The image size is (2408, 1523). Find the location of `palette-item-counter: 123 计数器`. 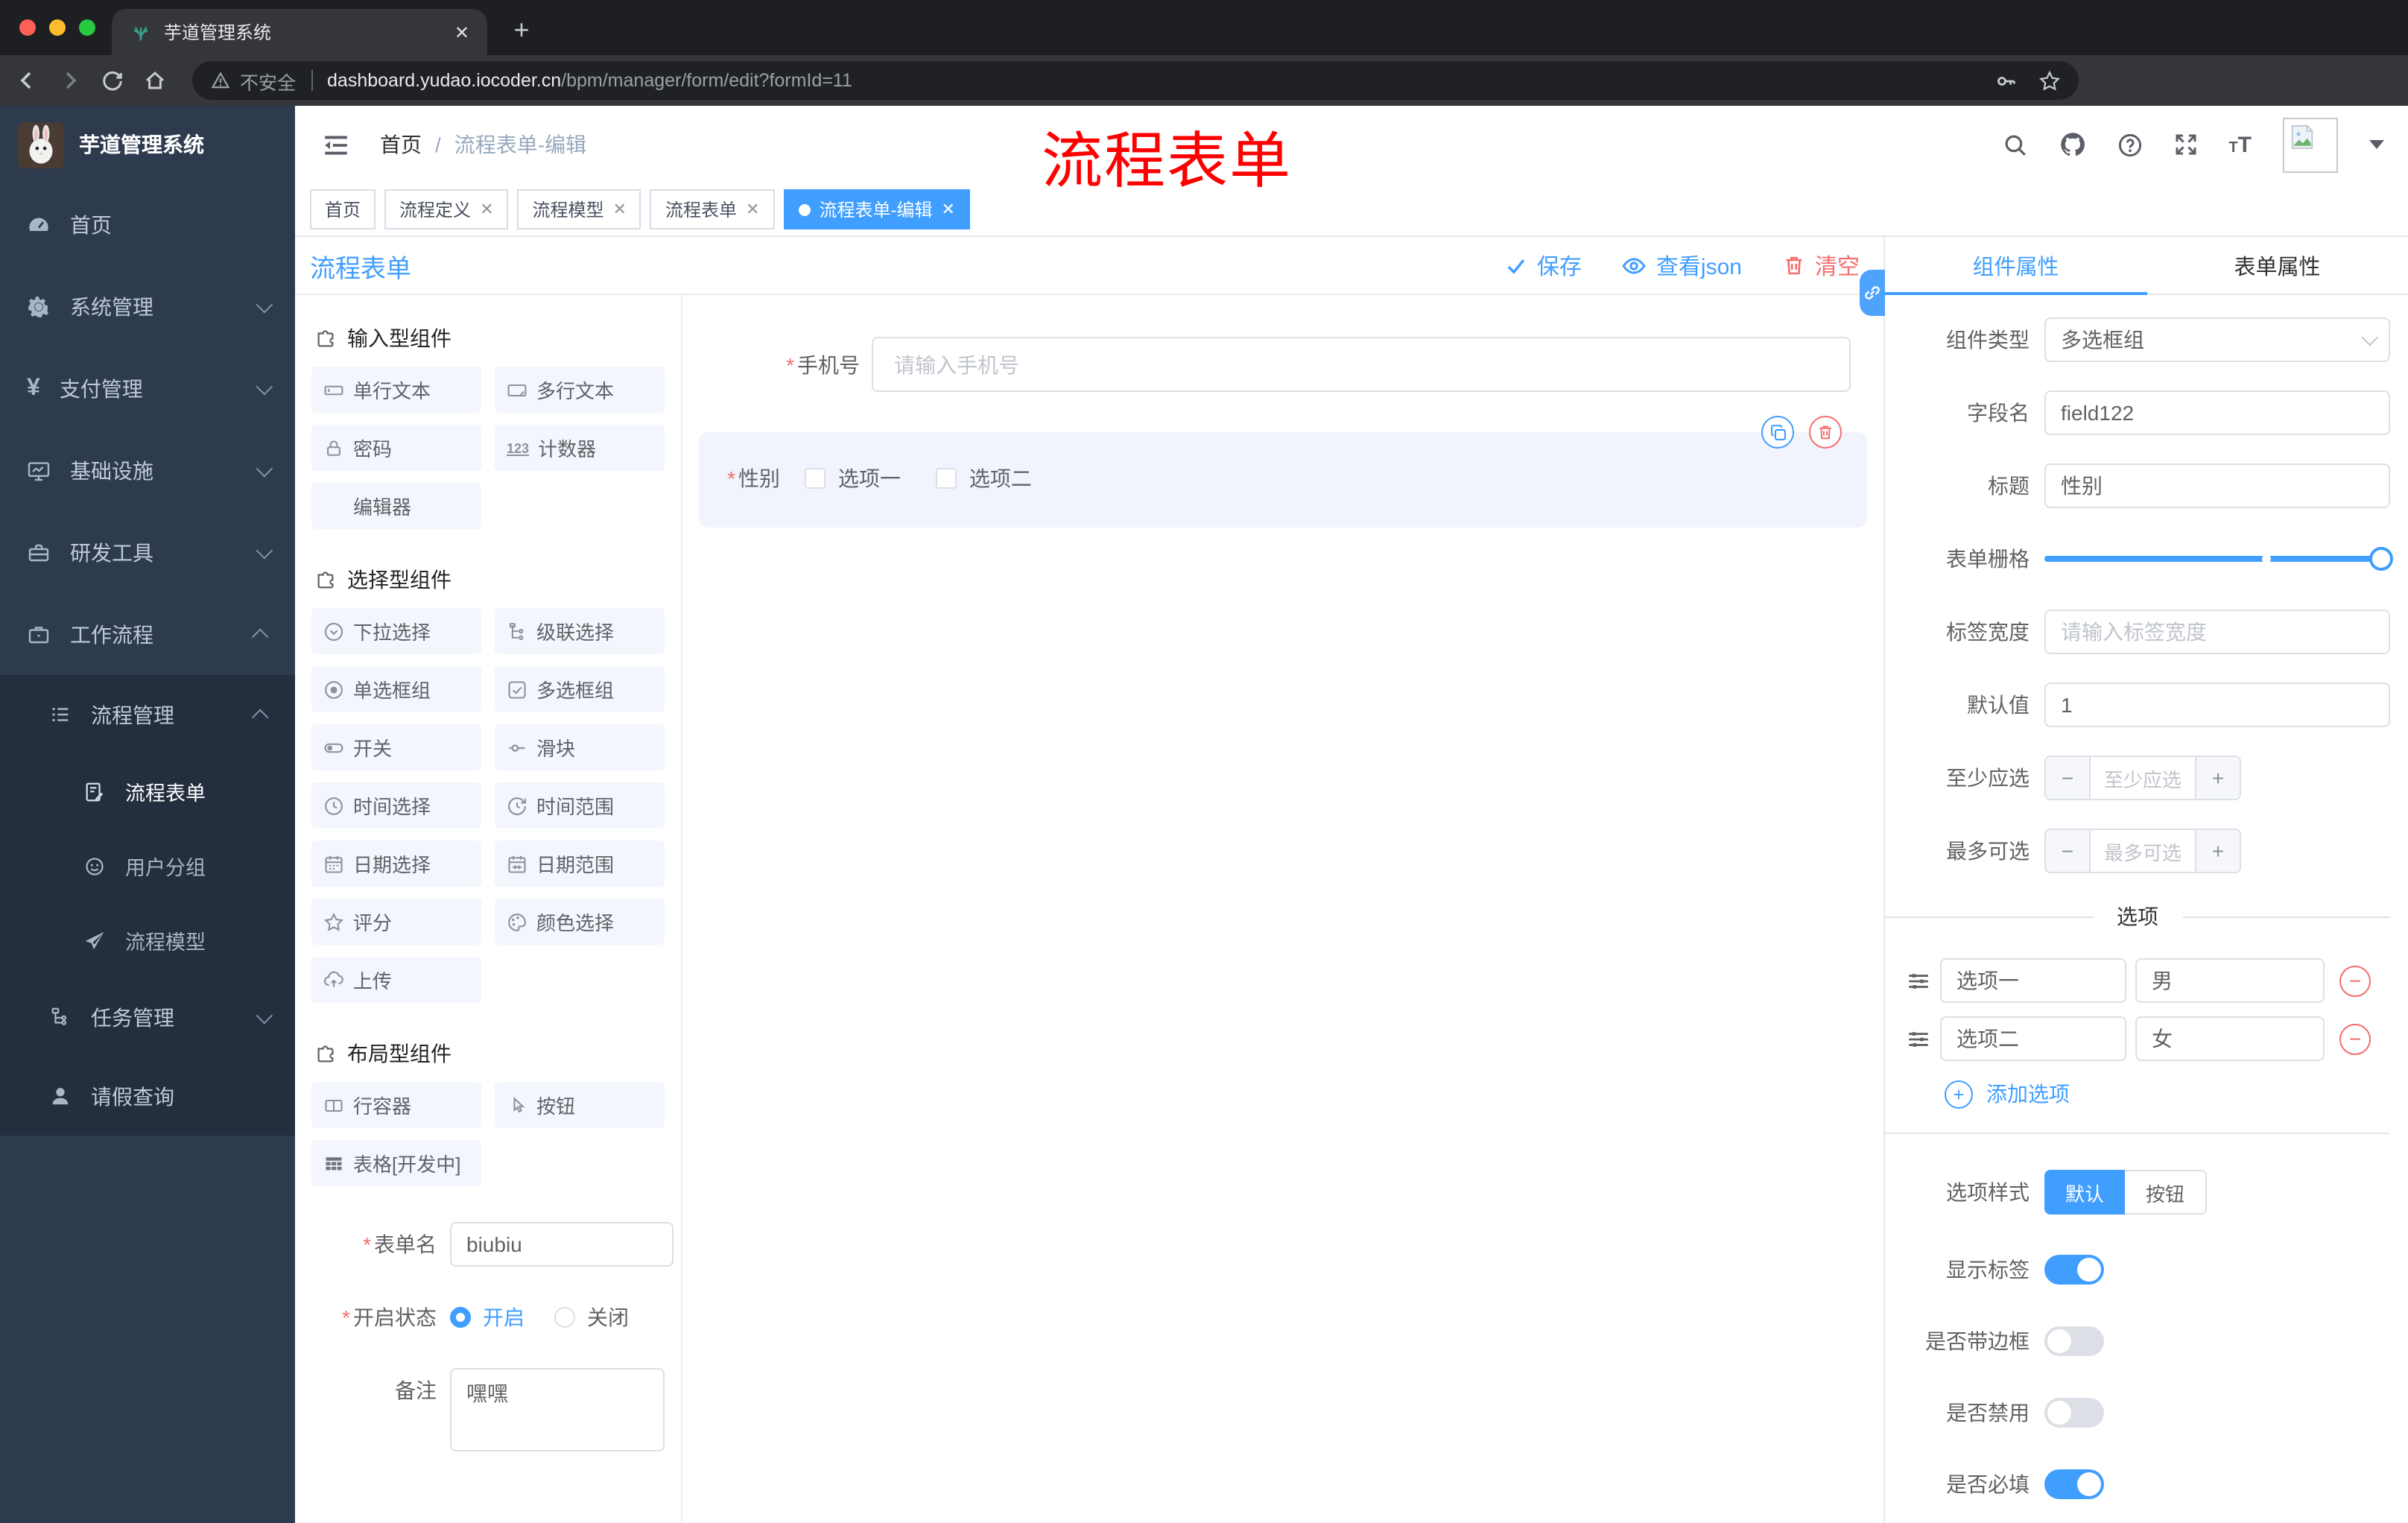

palette-item-counter: 123 计数器 is located at coordinates (580, 448).